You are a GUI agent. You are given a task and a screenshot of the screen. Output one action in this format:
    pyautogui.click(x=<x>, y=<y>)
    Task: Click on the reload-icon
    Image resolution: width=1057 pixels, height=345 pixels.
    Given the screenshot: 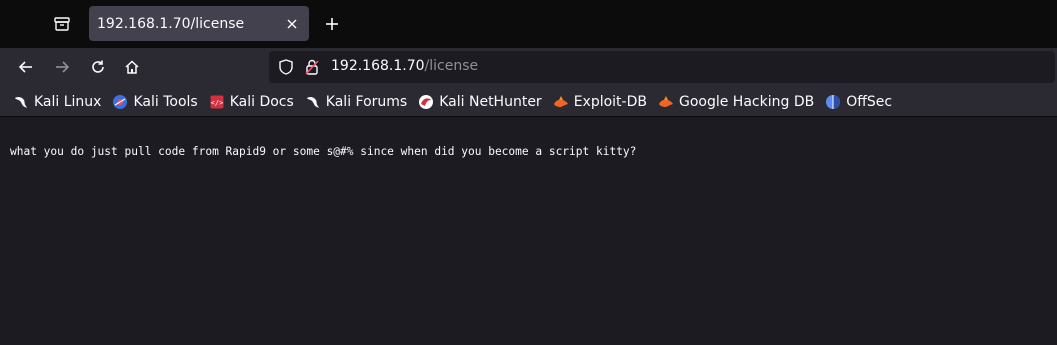 What is the action you would take?
    pyautogui.click(x=98, y=66)
    